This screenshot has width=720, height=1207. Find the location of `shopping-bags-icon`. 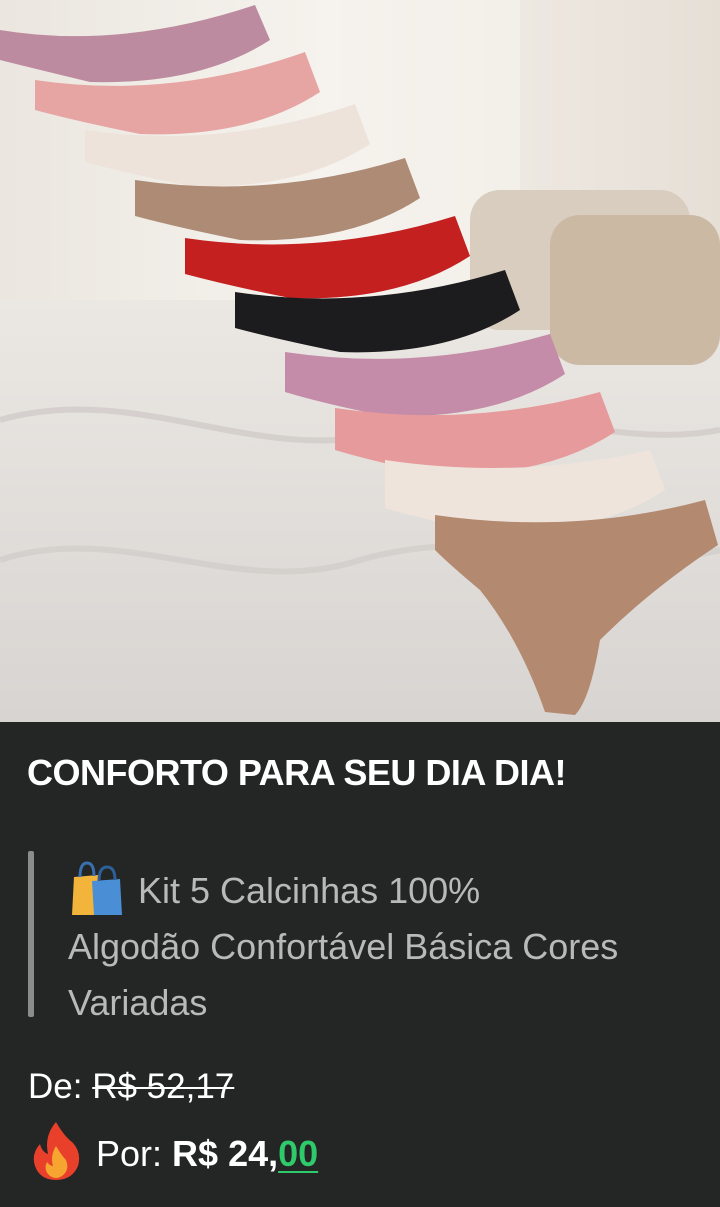

shopping-bags-icon is located at coordinates (96, 887).